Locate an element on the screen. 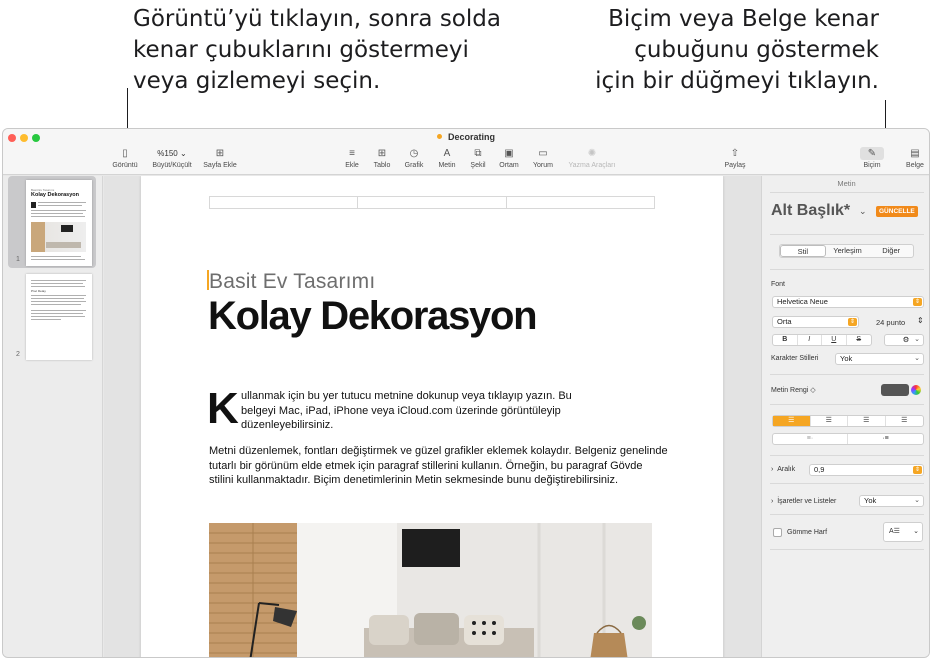  living-room-photo is located at coordinates (430, 590).